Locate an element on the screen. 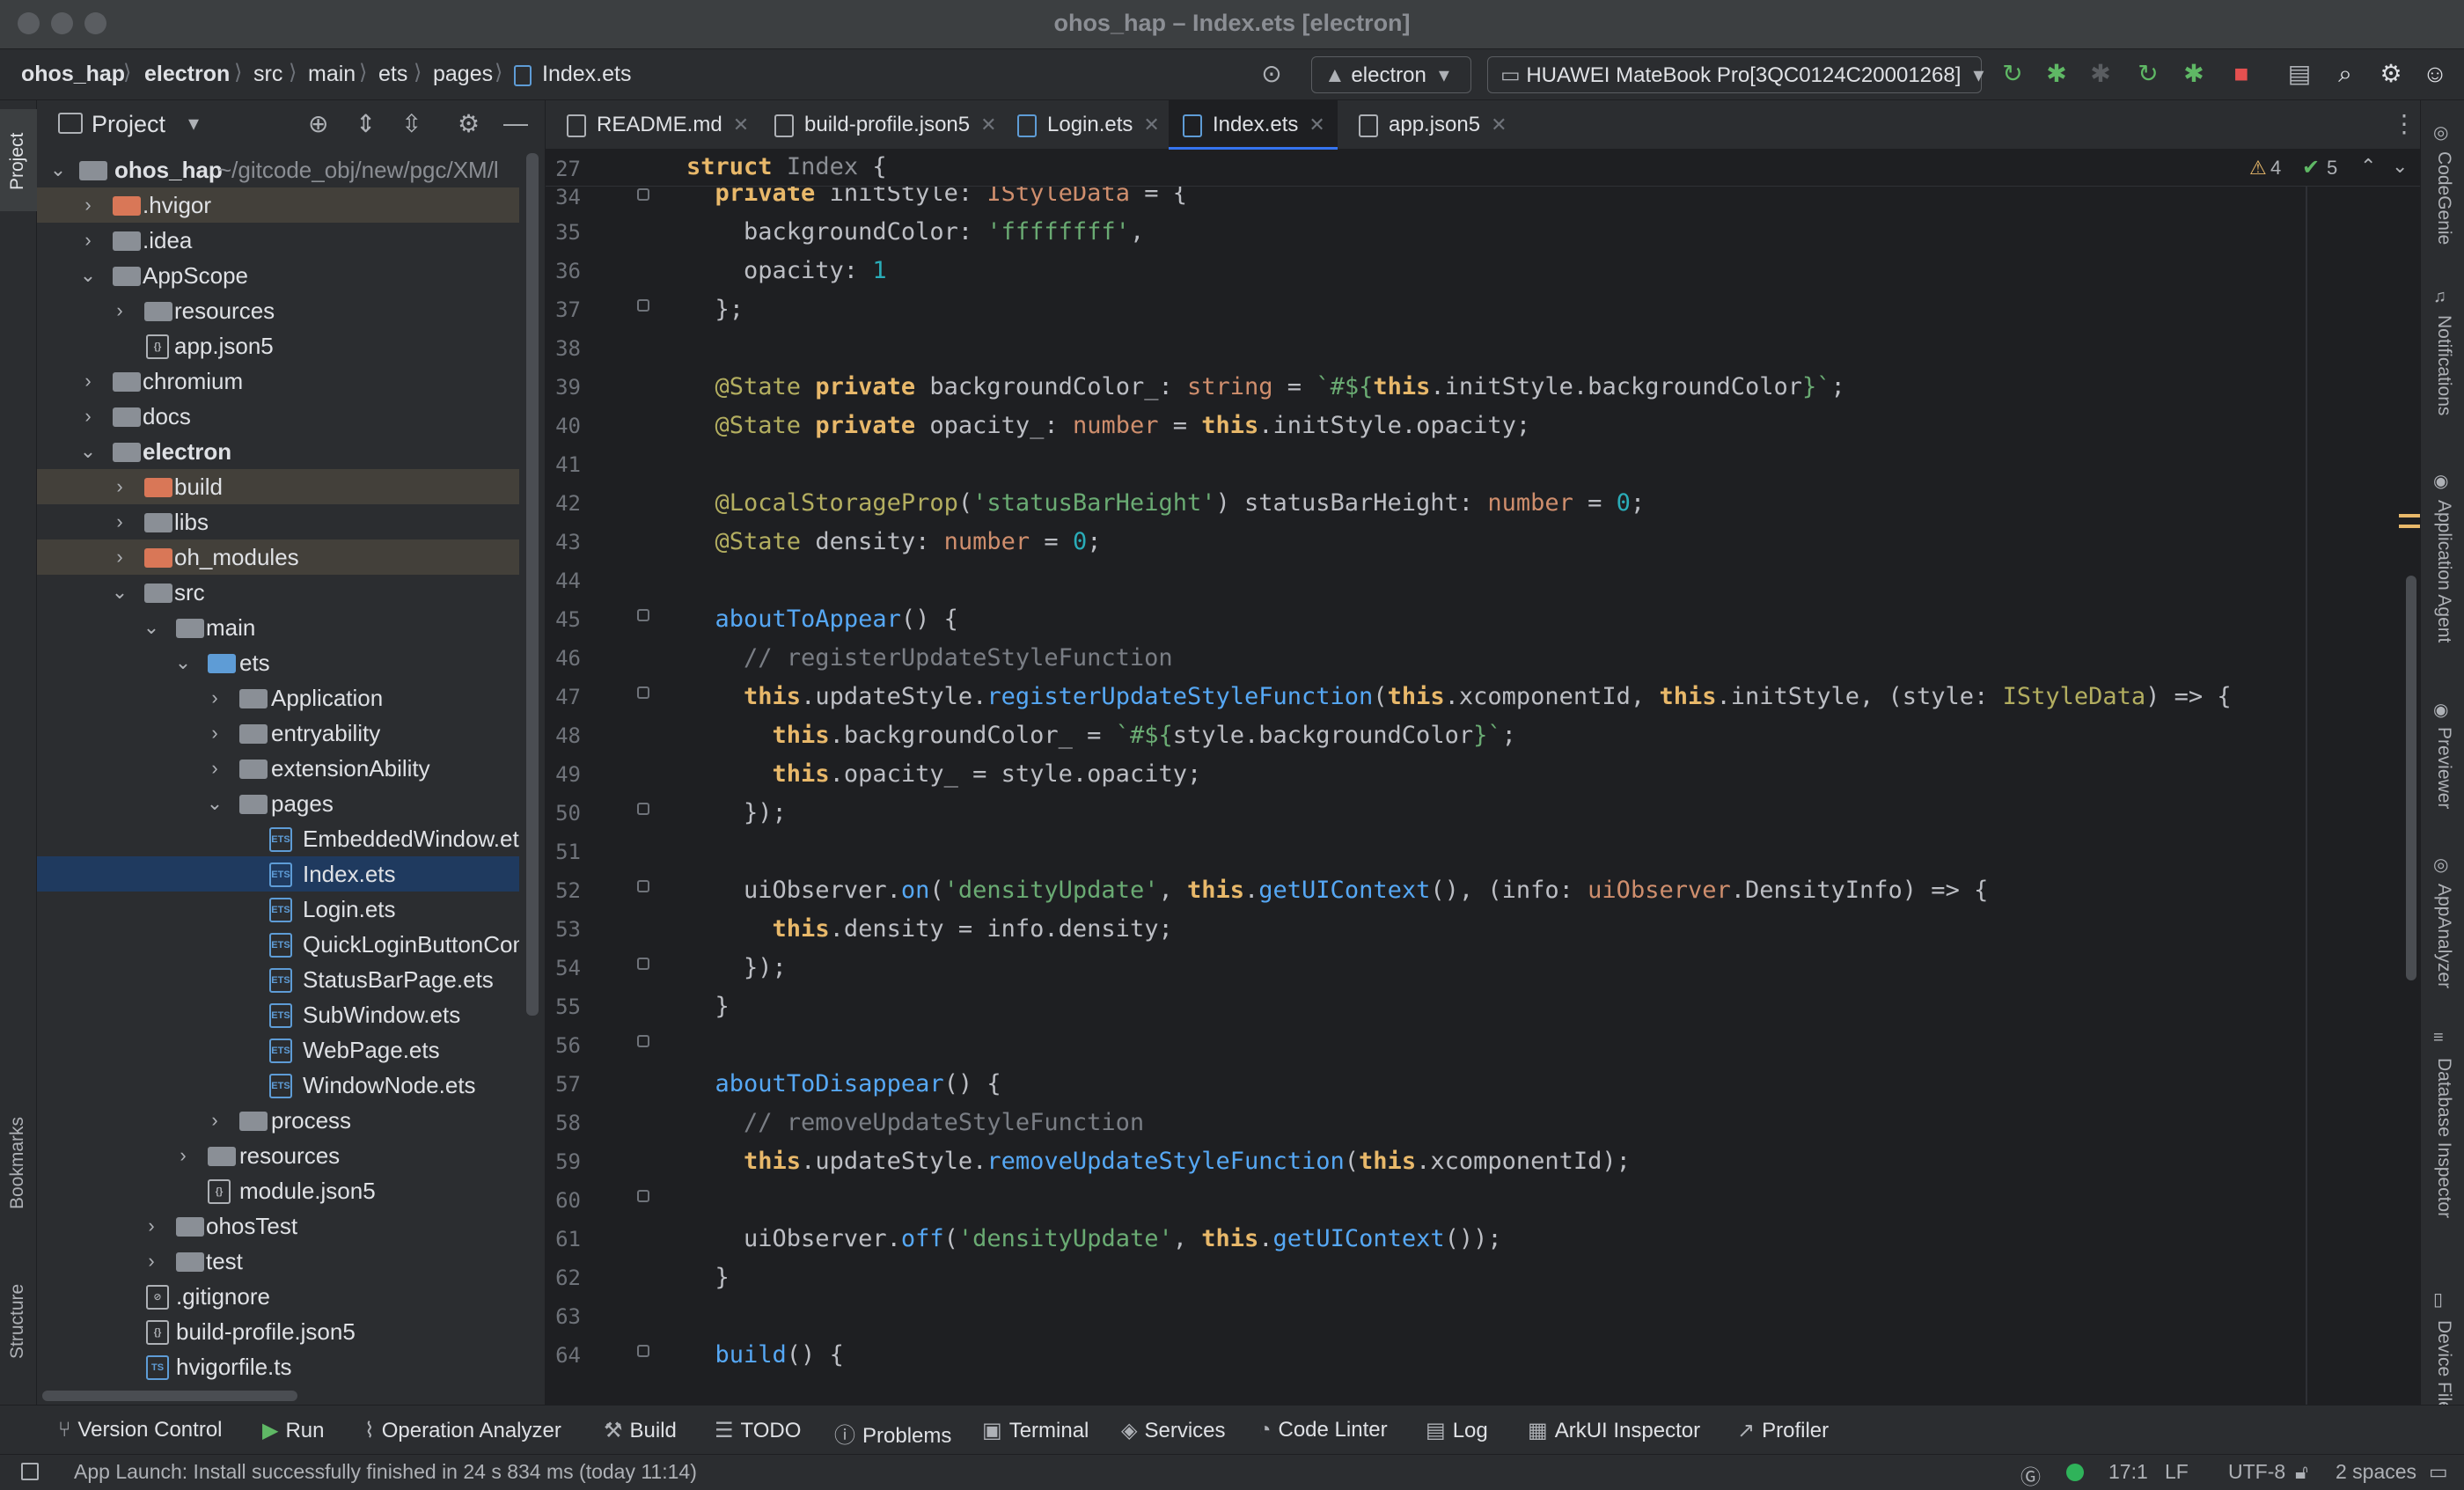 Image resolution: width=2464 pixels, height=1490 pixels. target-icon: ⊙ is located at coordinates (1272, 74).